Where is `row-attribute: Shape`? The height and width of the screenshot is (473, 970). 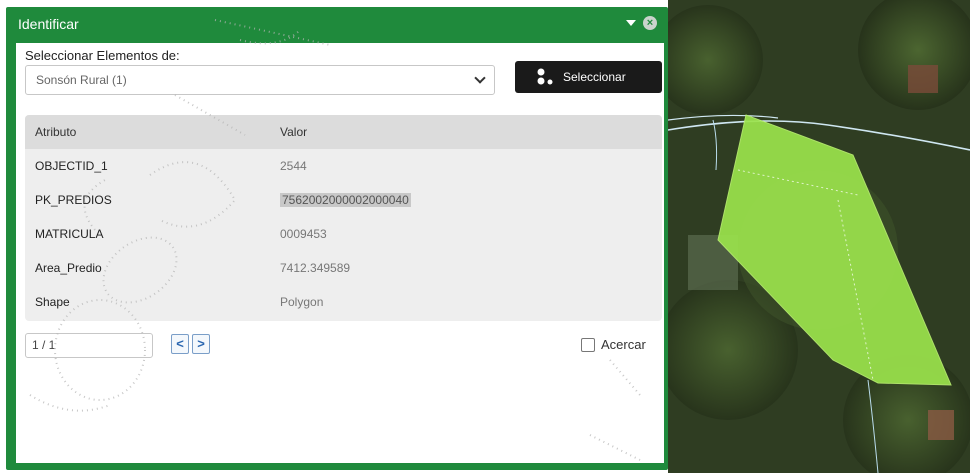 row-attribute: Shape is located at coordinates (52, 302).